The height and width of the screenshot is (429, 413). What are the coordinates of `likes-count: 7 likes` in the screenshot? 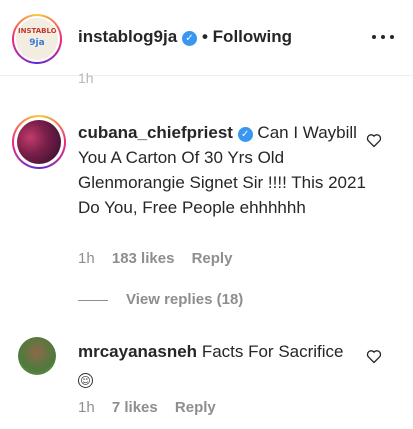 It's located at (135, 407).